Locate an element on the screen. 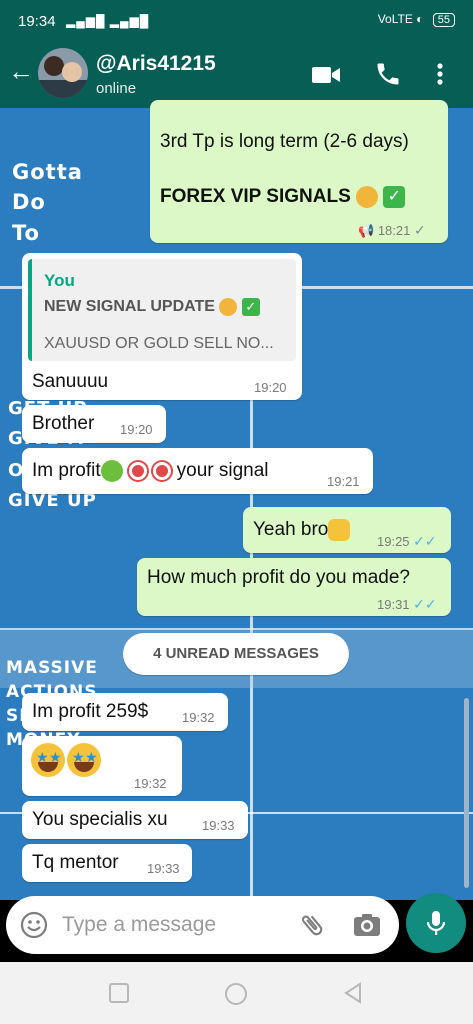 Image resolution: width=473 pixels, height=1024 pixels. message-bubble-incoming: You specialis xu 19:33 is located at coordinates (135, 820).